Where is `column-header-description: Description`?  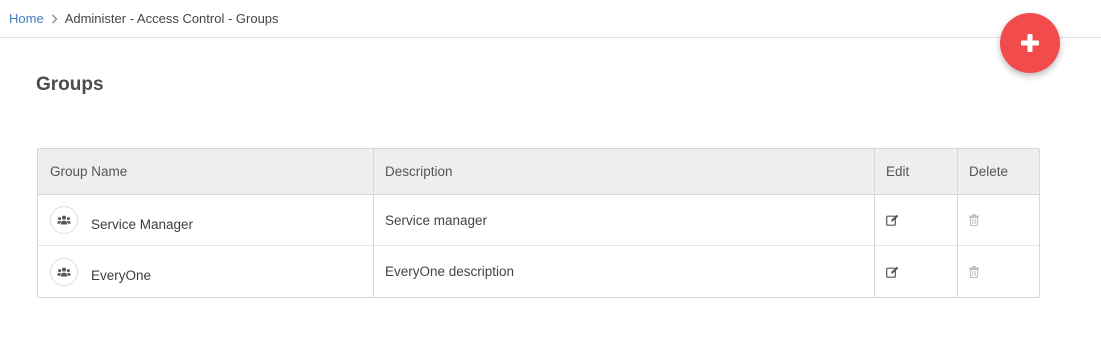 column-header-description: Description is located at coordinates (623, 171).